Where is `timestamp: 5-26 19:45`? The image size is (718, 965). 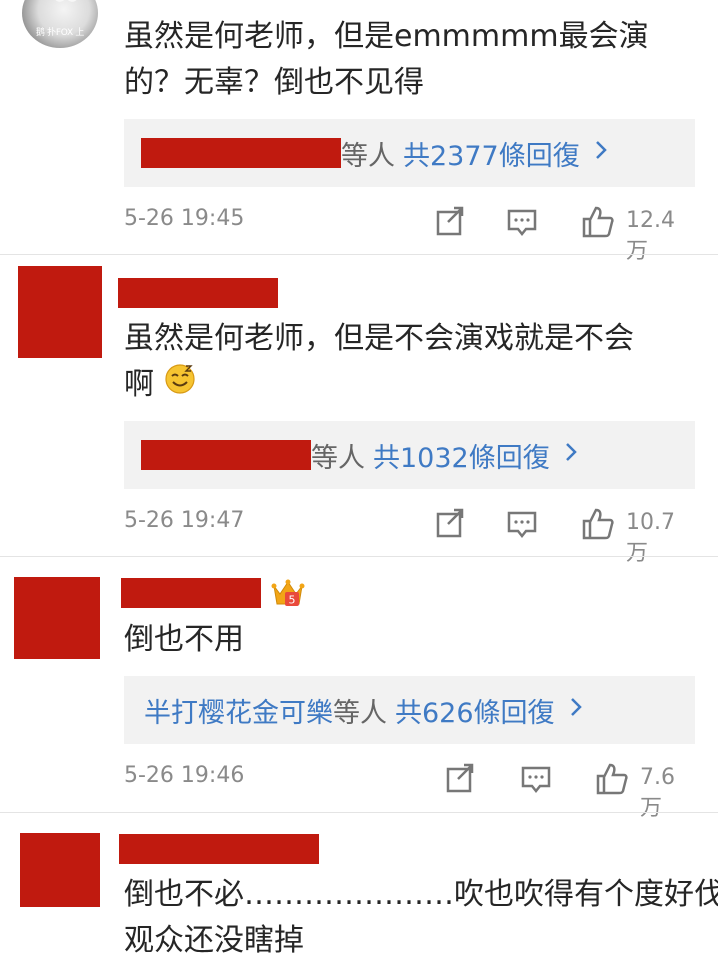
timestamp: 5-26 19:45 is located at coordinates (184, 218).